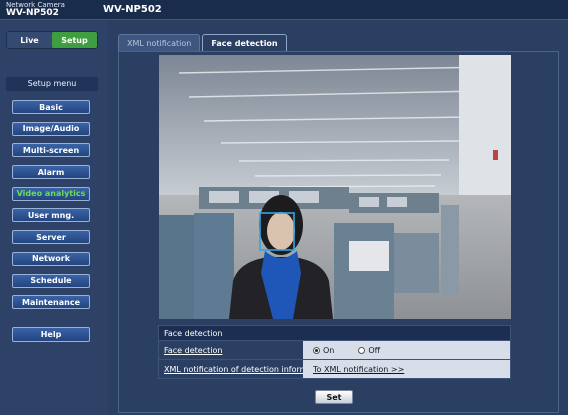 This screenshot has height=415, width=568. I want to click on xml-notification-value: To XML notification >>, so click(406, 369).